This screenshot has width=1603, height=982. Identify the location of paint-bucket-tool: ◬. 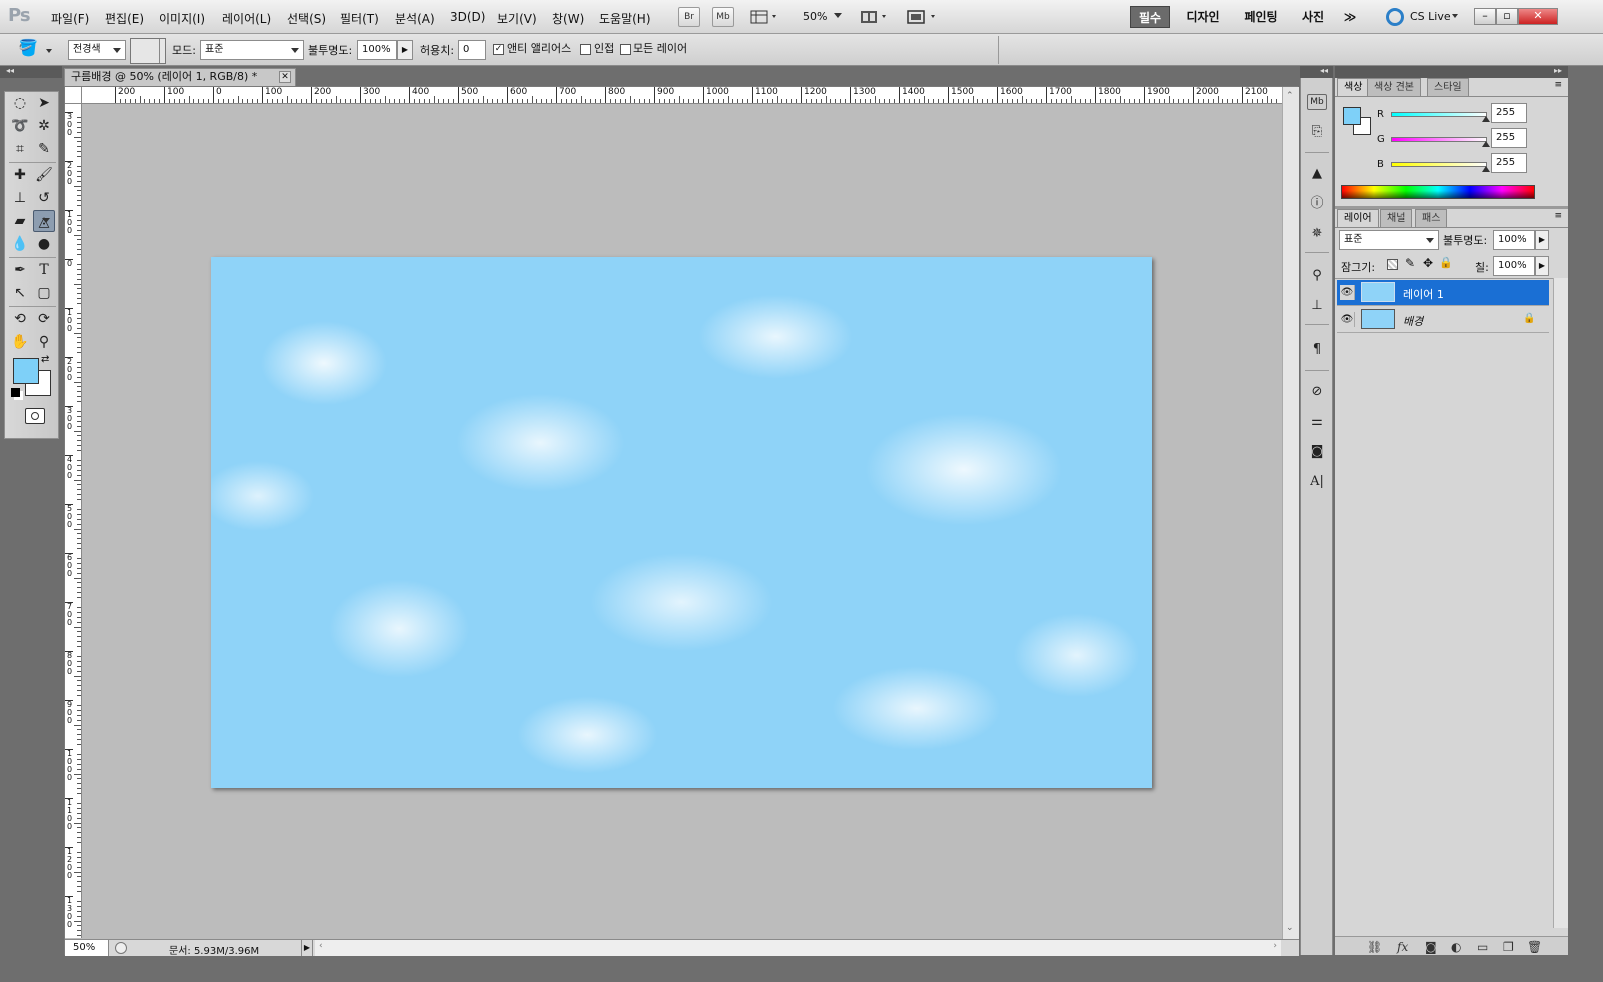
(44, 221).